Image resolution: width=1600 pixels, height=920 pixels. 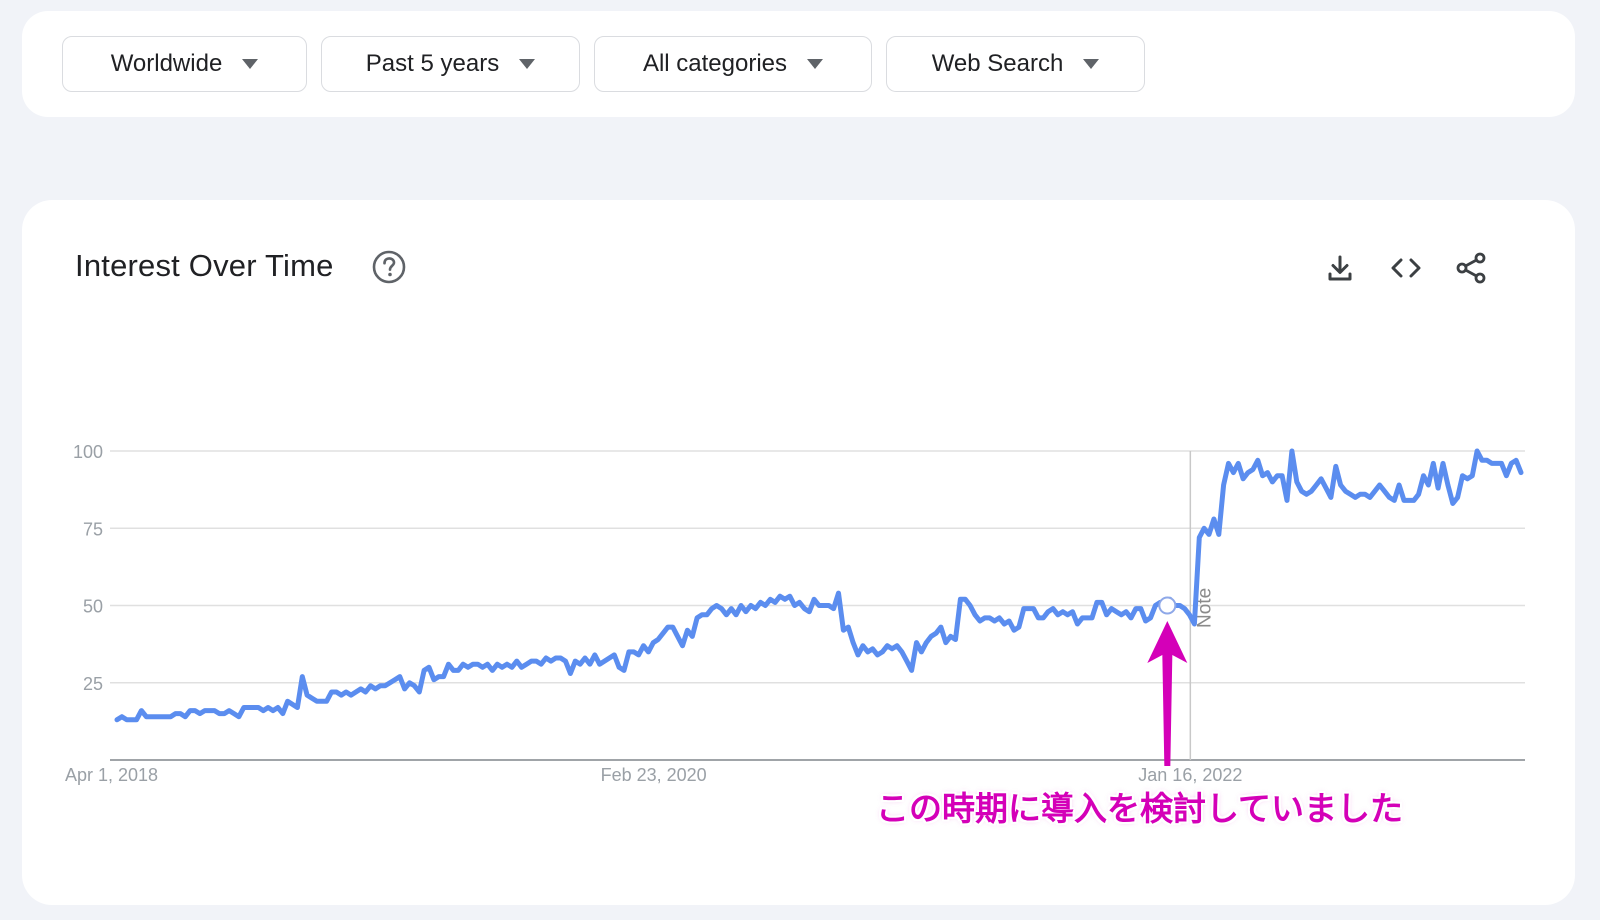 I want to click on y-axis-ticks: 100 75 50 25, so click(x=88, y=568).